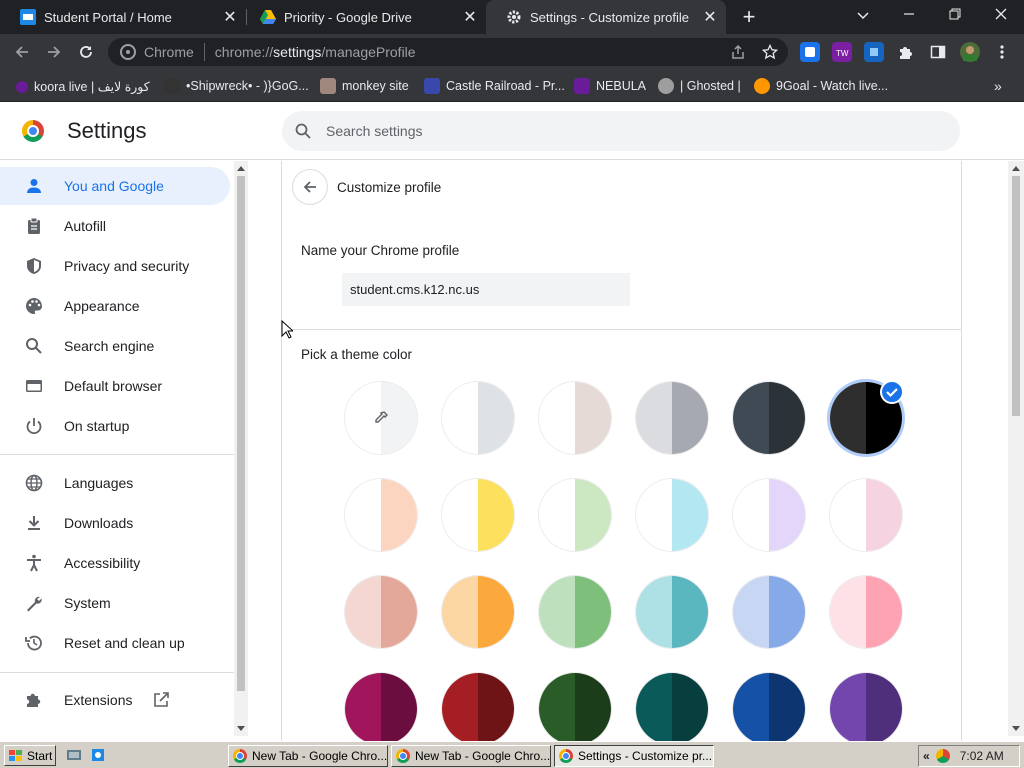  What do you see at coordinates (115, 700) in the screenshot?
I see `sidebar-item-extensions: Extensions` at bounding box center [115, 700].